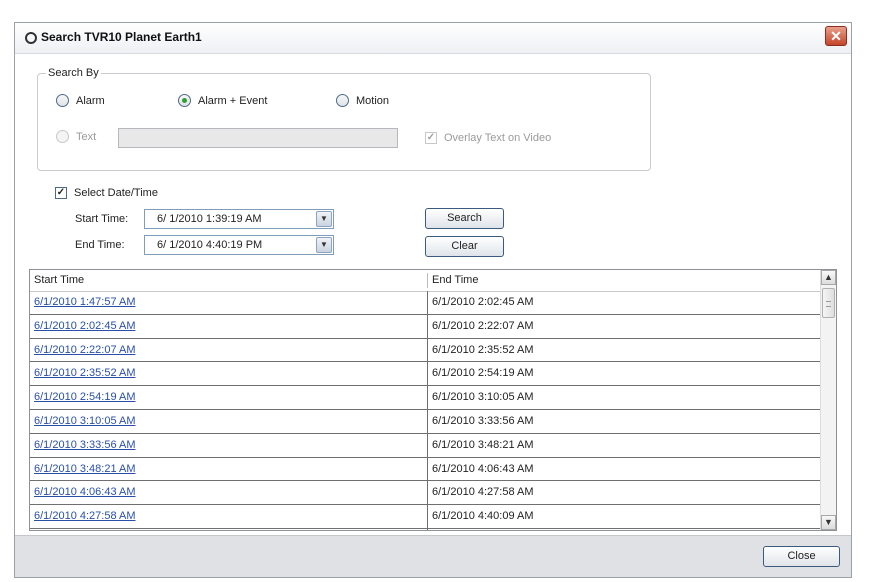  What do you see at coordinates (498, 138) in the screenshot?
I see `overlay-text-label: Overlay Text on Video` at bounding box center [498, 138].